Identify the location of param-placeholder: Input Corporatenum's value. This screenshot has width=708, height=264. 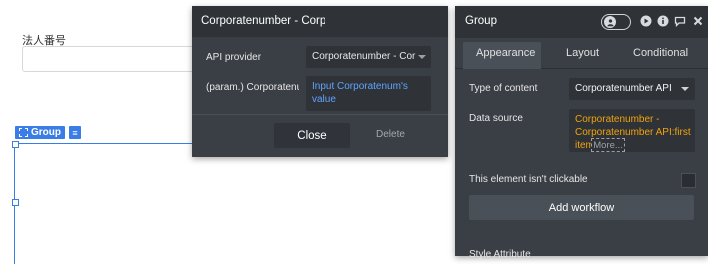
(360, 93).